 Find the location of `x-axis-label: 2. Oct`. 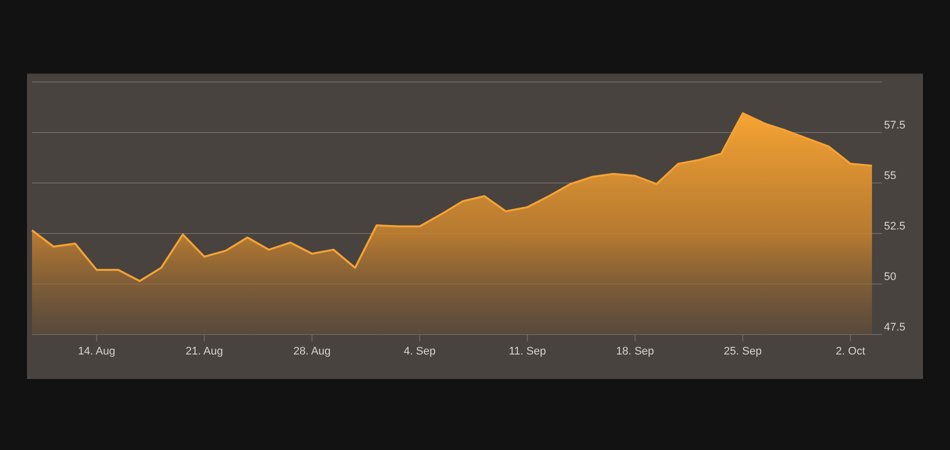

x-axis-label: 2. Oct is located at coordinates (851, 351).